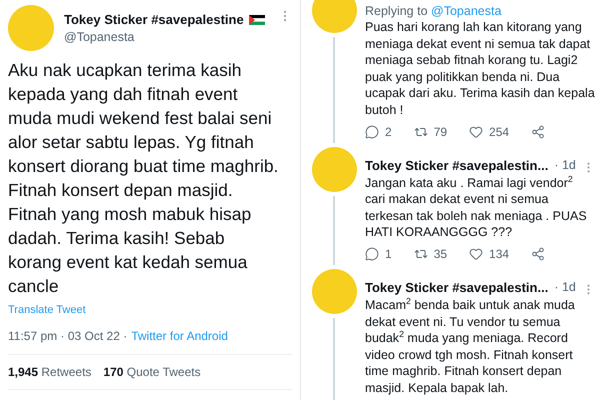  I want to click on reply-text: Jangan kata aku . Ramai lagi vendor$^{2}$ cari makan dekat event ni semua terkesan tak boleh nak meniaga . PUAS HATI KORAANGGGG ???, so click(476, 207).